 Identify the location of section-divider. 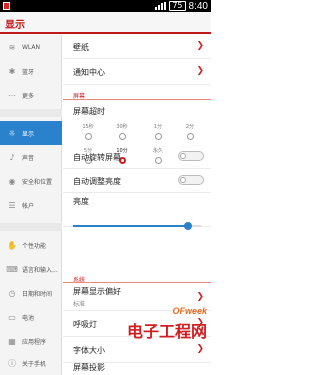
(137, 99).